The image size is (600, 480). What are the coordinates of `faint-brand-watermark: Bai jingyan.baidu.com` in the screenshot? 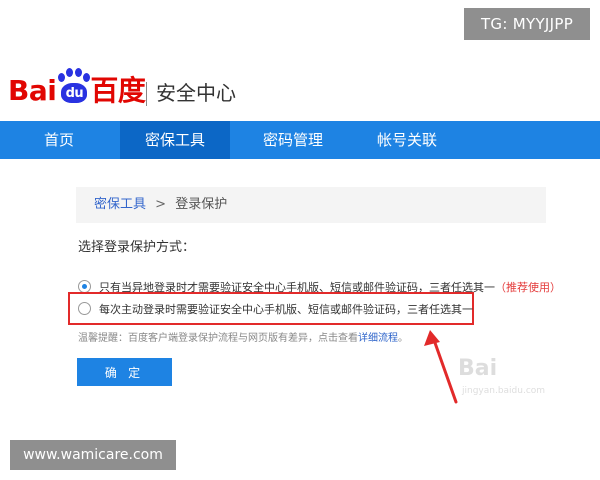 It's located at (518, 376).